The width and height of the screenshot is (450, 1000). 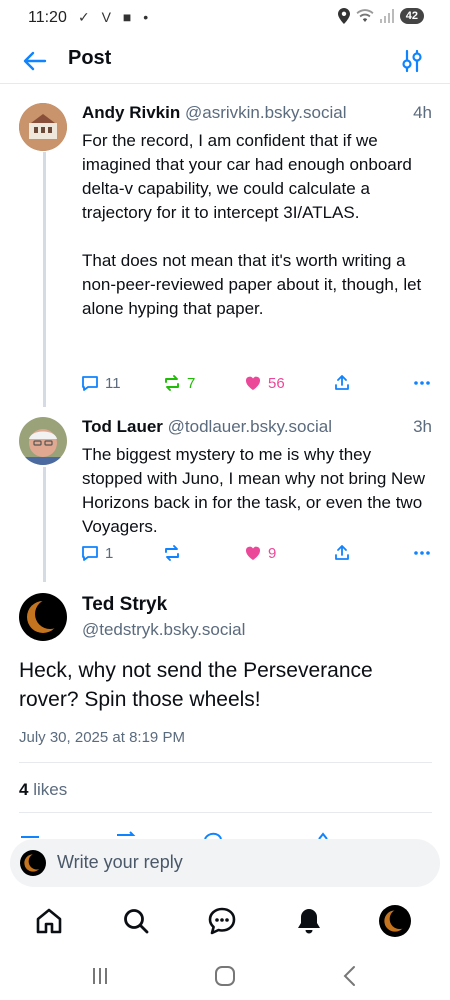 I want to click on author-name: Ted Stryk, so click(x=124, y=605).